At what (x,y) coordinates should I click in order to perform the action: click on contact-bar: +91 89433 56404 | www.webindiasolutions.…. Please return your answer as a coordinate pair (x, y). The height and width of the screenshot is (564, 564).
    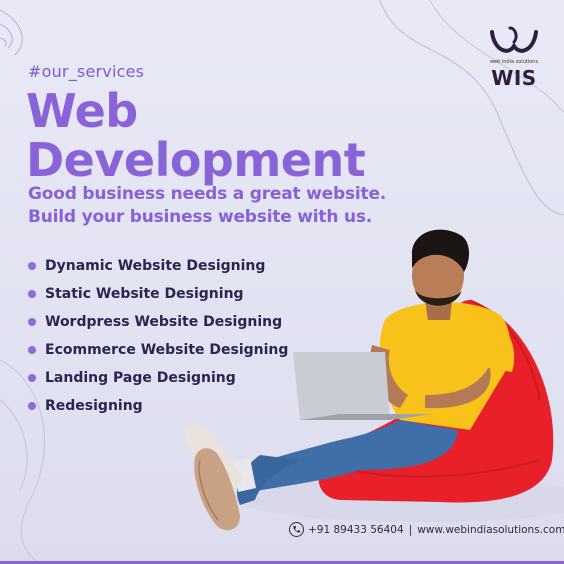
    Looking at the image, I should click on (426, 529).